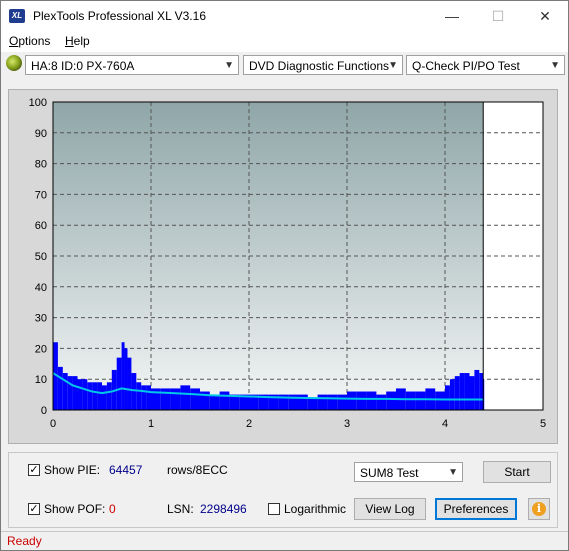  I want to click on y-tick-label: 0, so click(44, 411).